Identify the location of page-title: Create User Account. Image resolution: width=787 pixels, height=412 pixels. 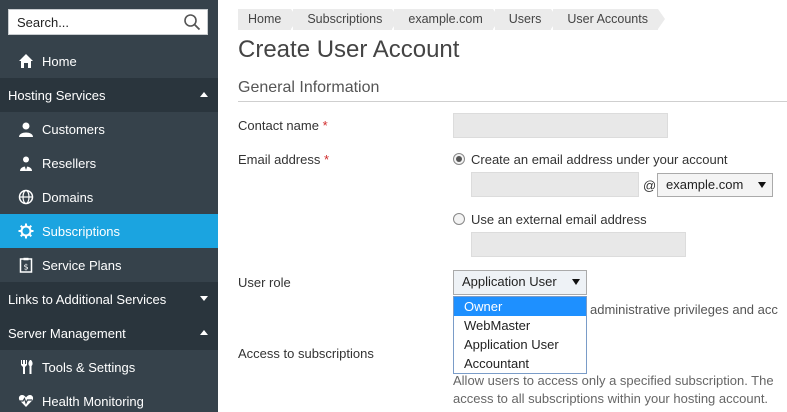
(349, 49).